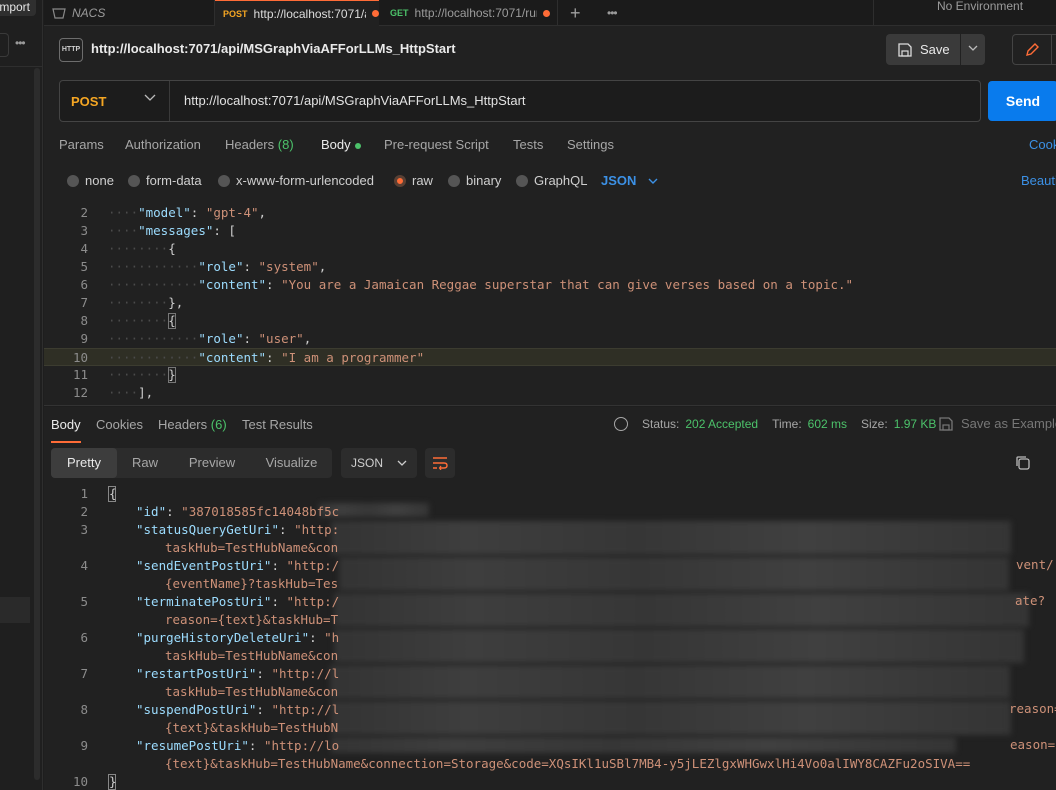  I want to click on radio-none: none, so click(90, 180).